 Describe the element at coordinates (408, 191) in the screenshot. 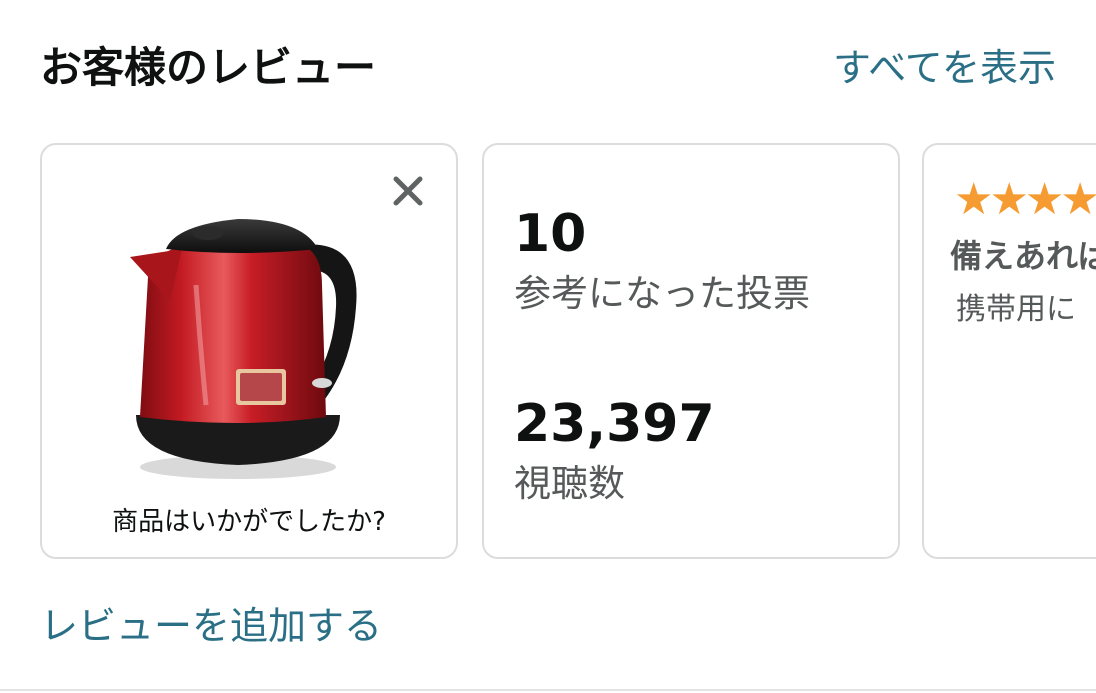

I see `close-icon` at that location.